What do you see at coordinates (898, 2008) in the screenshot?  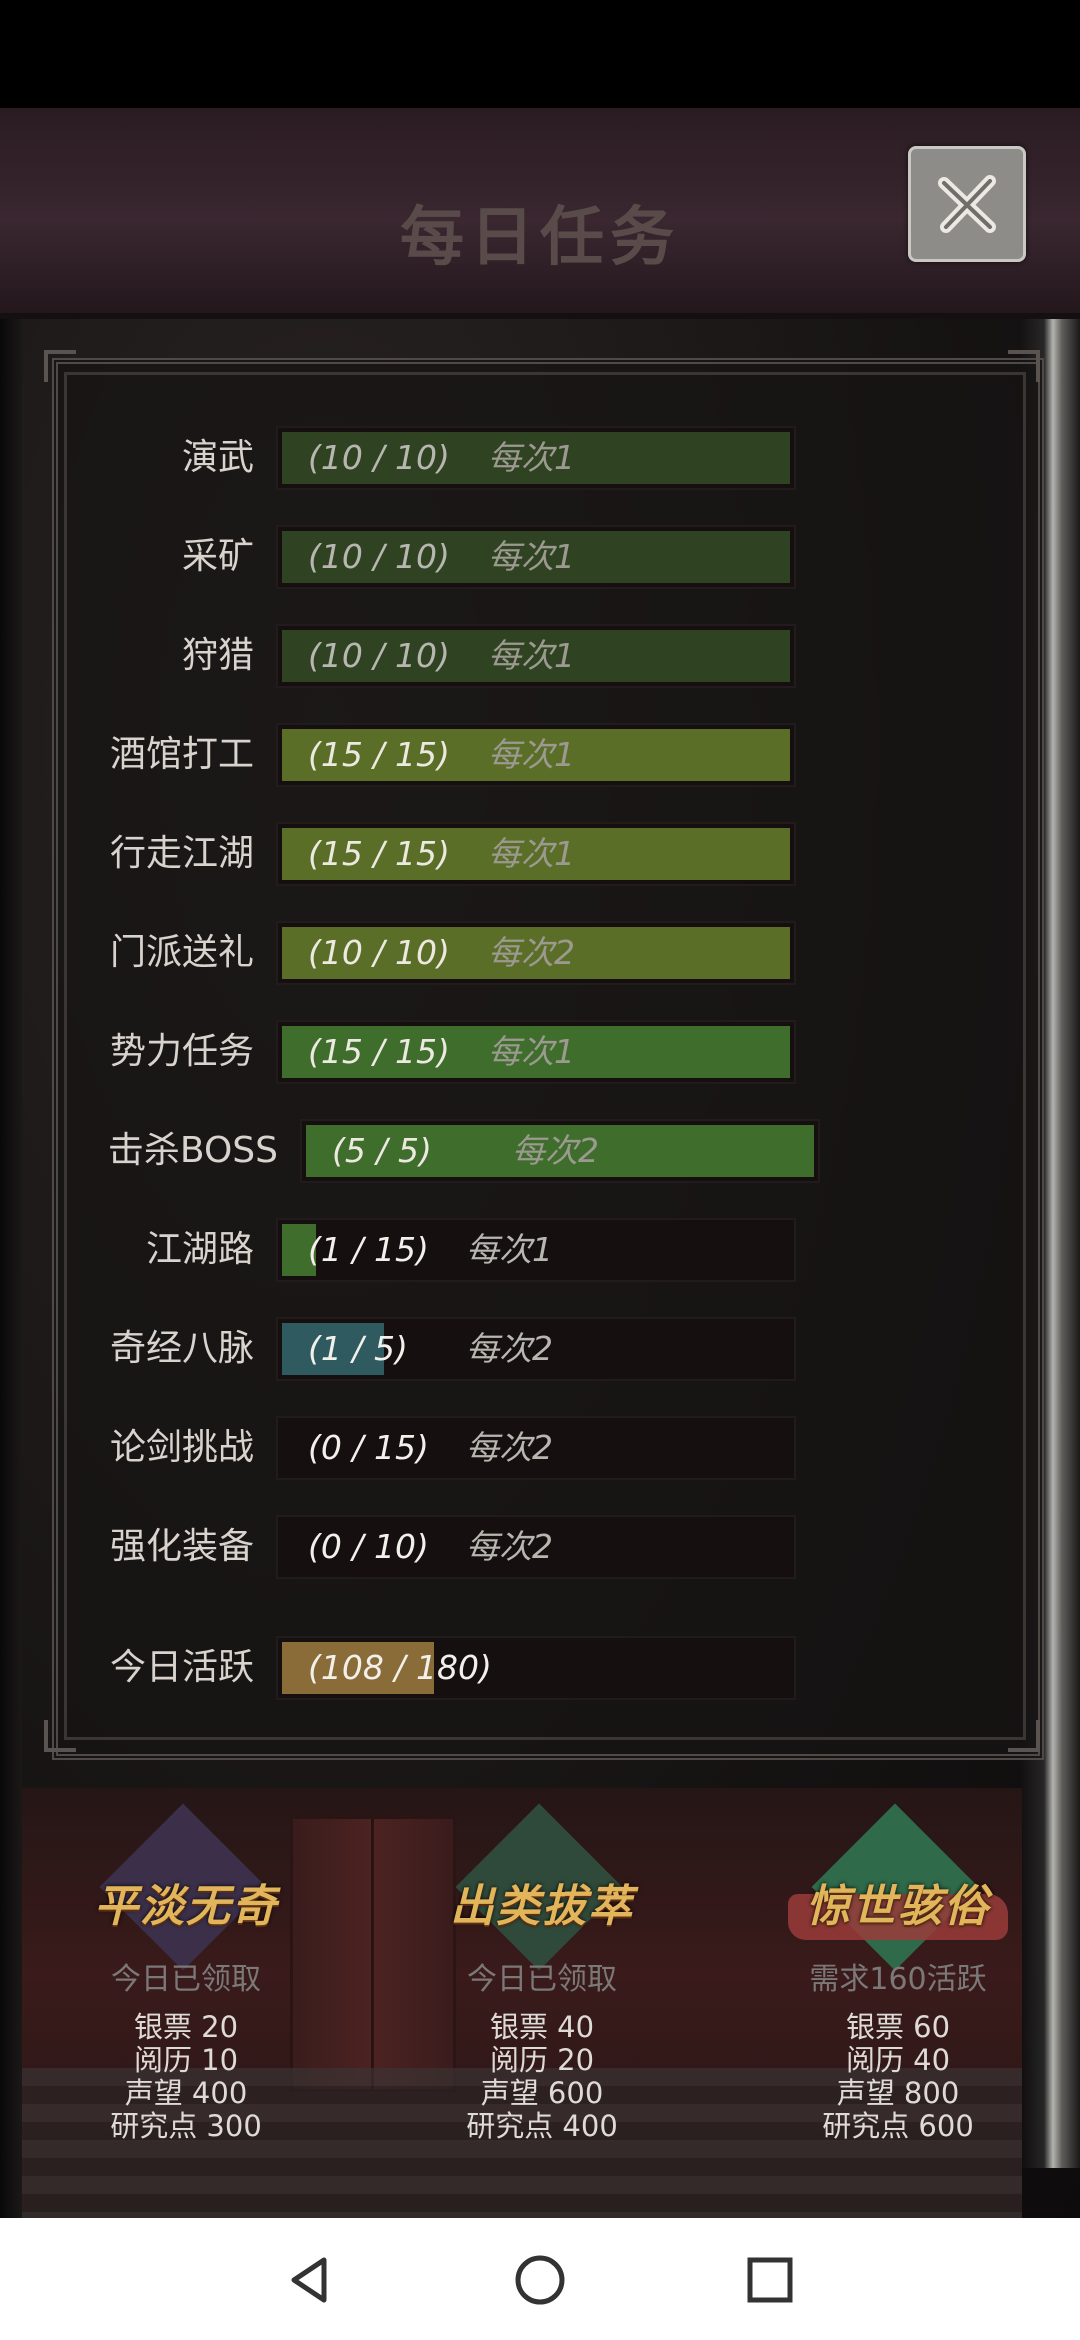 I see `reward-tier-3: 惊世骇俗 需求160活跃 银票 60 阅历 40 声望 800 研究点 600` at bounding box center [898, 2008].